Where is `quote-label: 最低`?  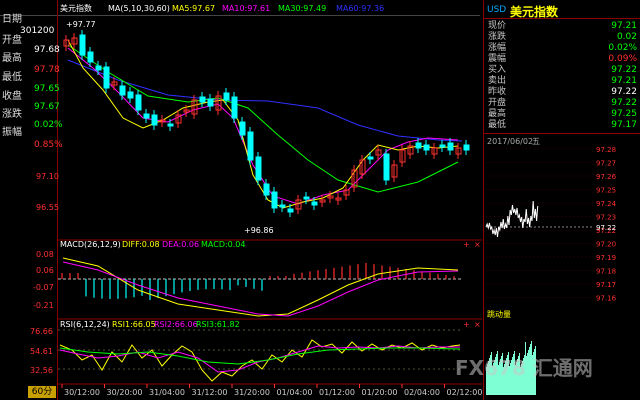
quote-label: 最低 is located at coordinates (497, 125).